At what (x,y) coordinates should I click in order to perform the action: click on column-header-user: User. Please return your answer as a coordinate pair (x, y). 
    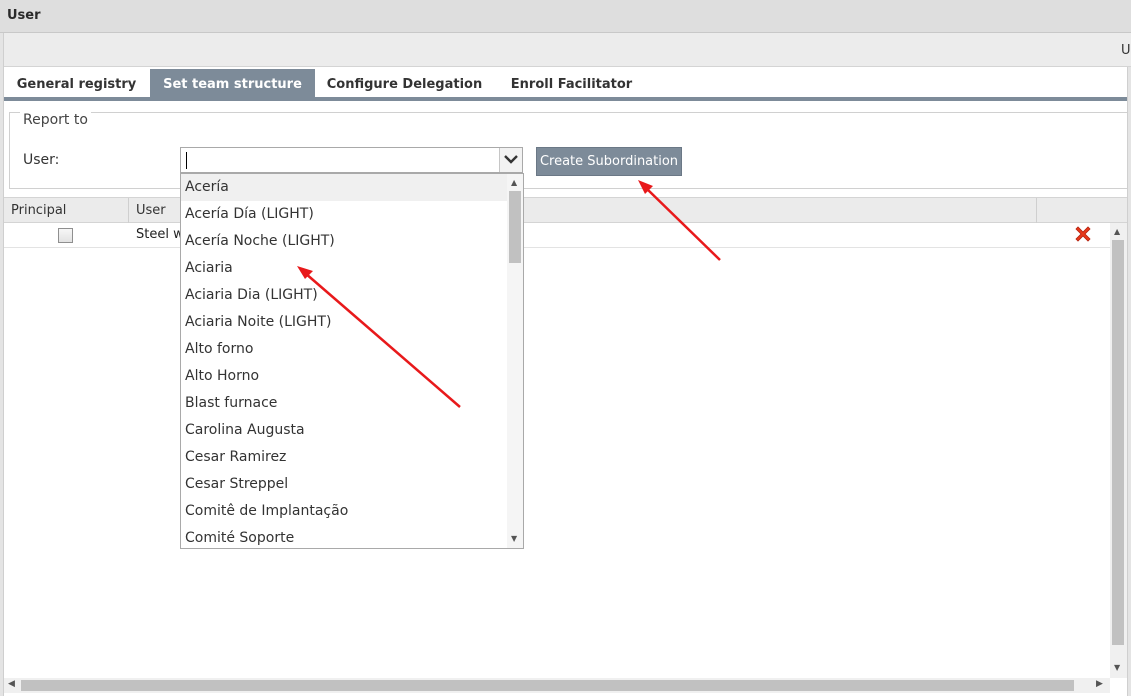
    Looking at the image, I should click on (151, 210).